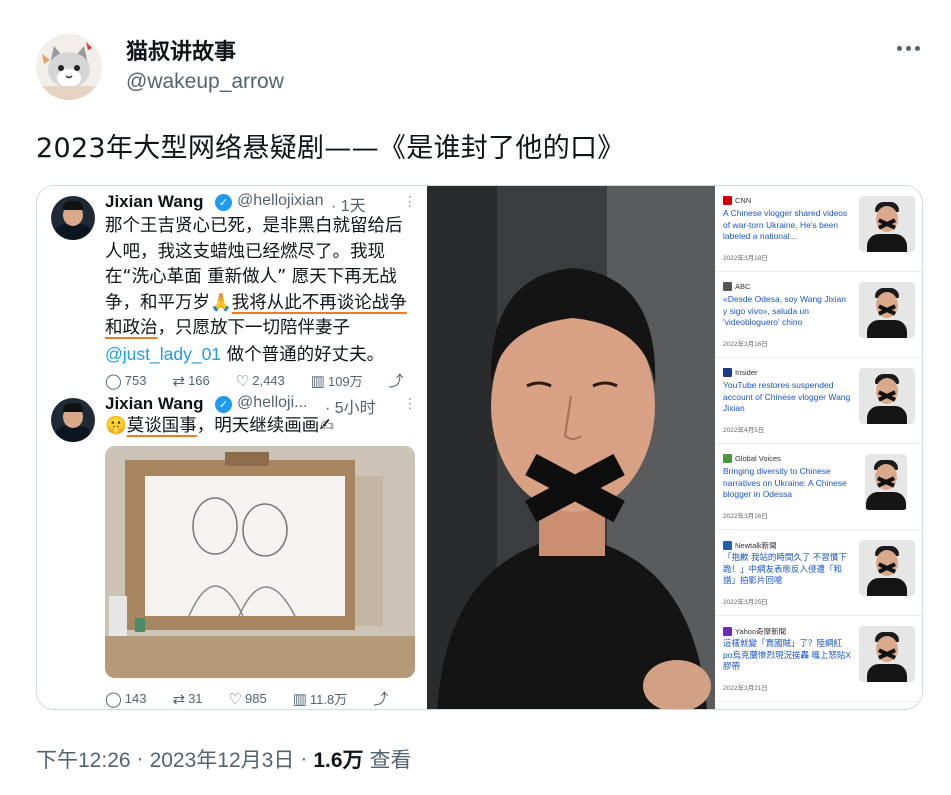  Describe the element at coordinates (390, 760) in the screenshot. I see `views-label: 查看` at that location.